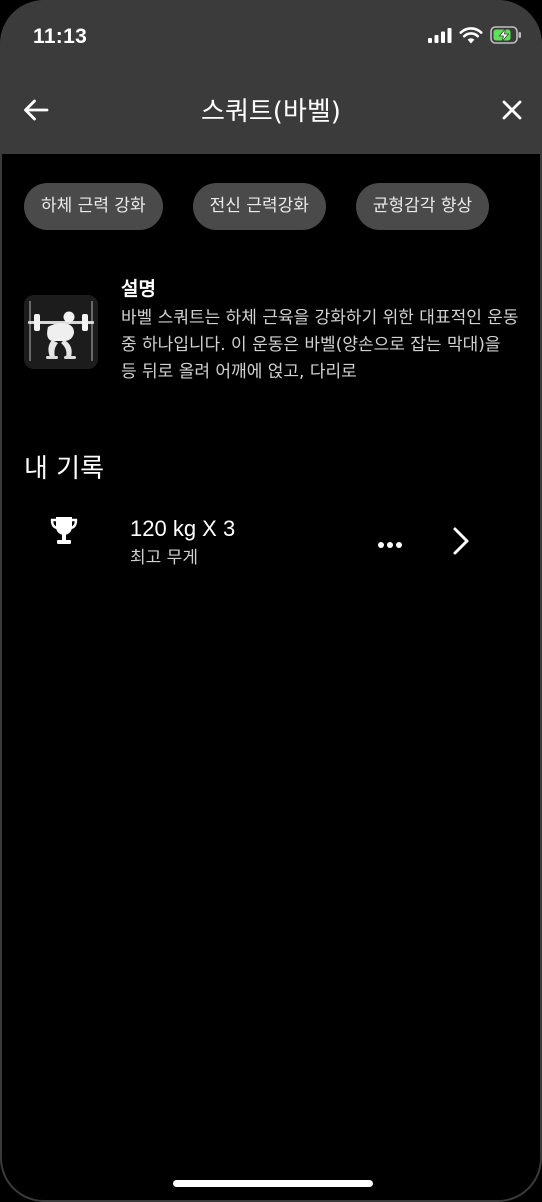  What do you see at coordinates (440, 37) in the screenshot?
I see `signal-icon` at bounding box center [440, 37].